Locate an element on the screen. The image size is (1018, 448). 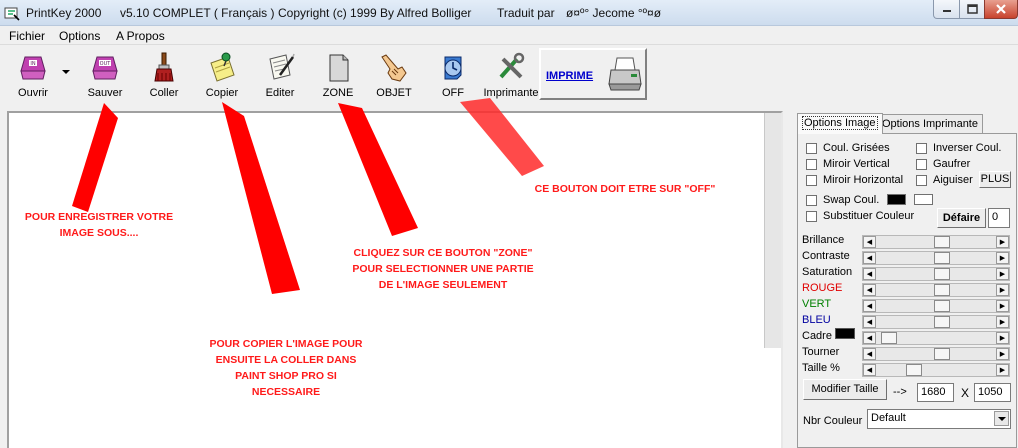
slider-label: Tourner is located at coordinates (821, 352).